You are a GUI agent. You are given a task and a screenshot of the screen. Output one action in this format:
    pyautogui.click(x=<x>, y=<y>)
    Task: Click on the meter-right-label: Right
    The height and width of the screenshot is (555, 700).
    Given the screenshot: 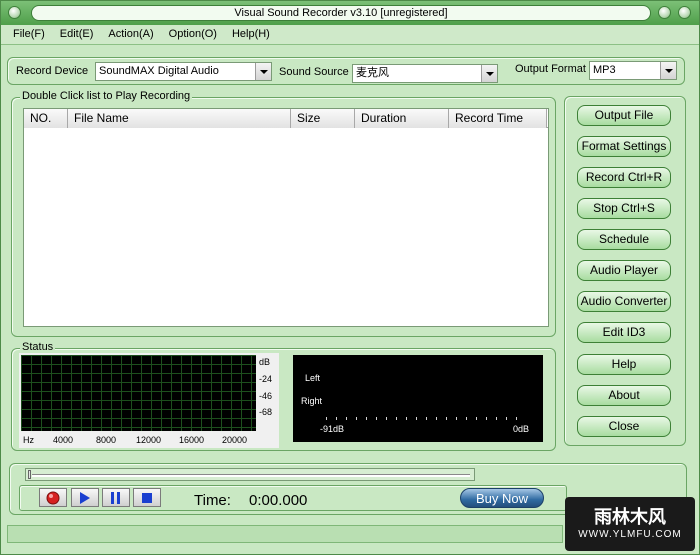 What is the action you would take?
    pyautogui.click(x=312, y=401)
    